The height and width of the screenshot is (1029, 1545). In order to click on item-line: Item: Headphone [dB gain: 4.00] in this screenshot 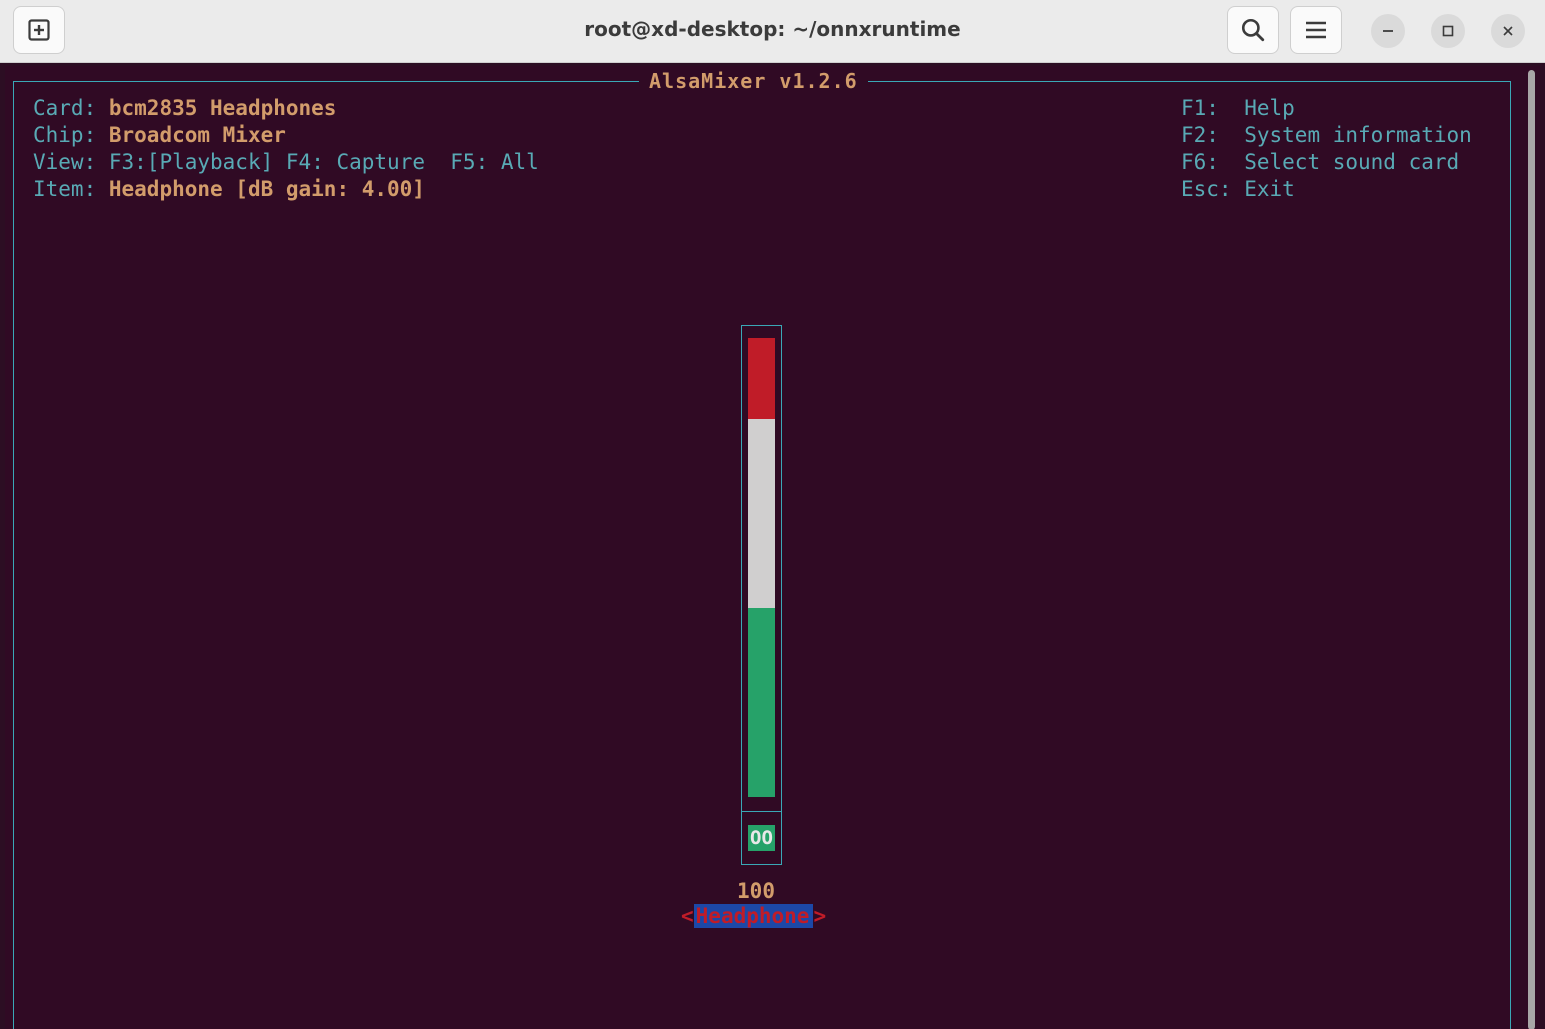, I will do `click(229, 189)`.